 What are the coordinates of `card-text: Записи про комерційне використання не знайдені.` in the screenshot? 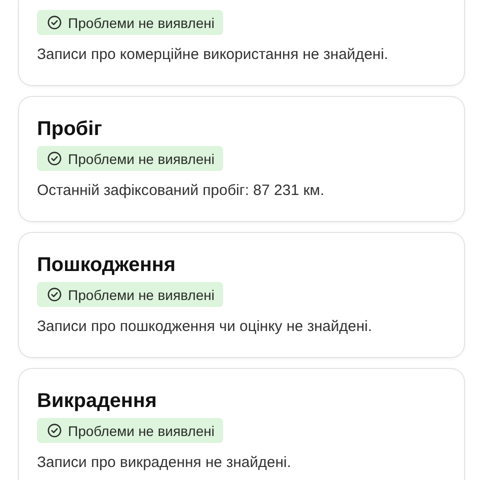 It's located at (213, 55).